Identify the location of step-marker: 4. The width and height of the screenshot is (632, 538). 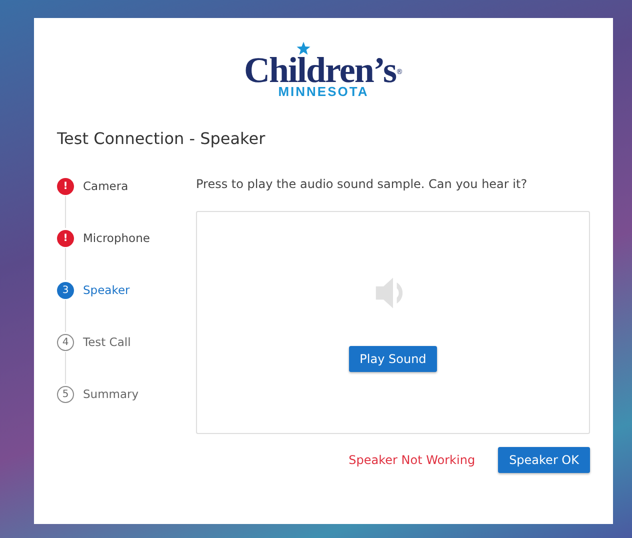
(65, 342).